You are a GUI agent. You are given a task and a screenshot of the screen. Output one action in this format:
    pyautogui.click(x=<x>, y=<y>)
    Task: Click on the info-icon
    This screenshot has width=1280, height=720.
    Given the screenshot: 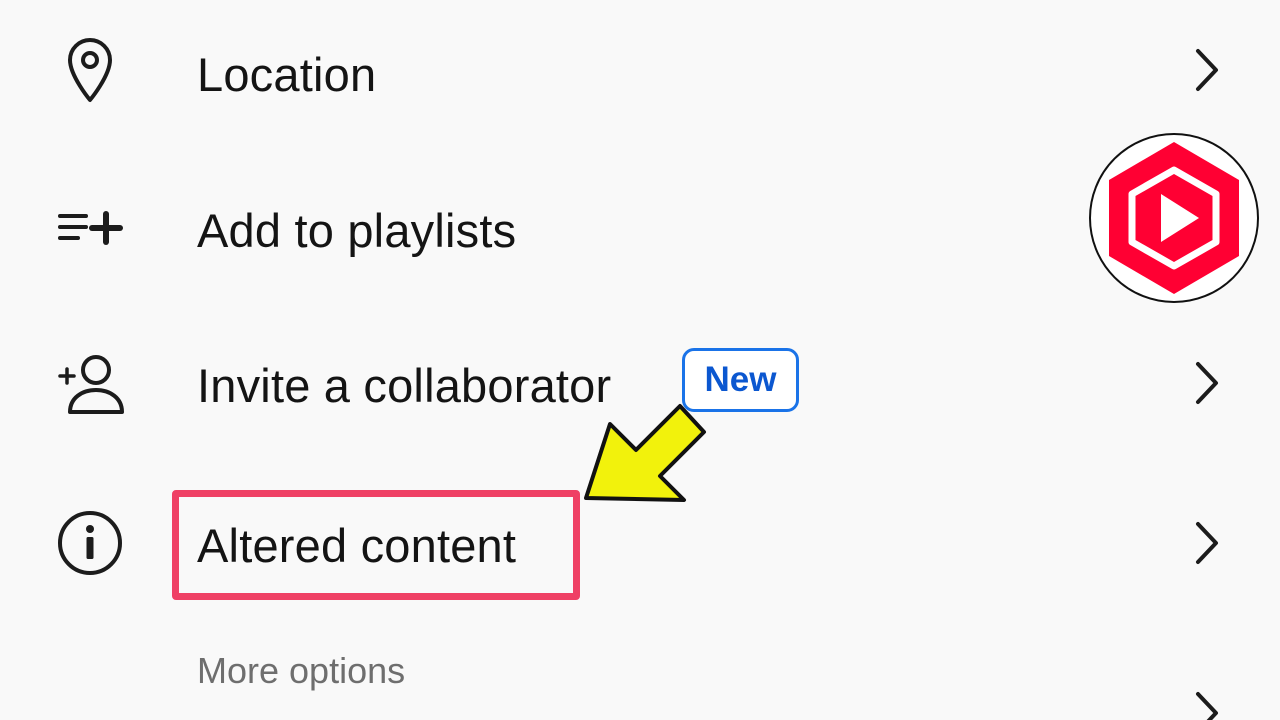 What is the action you would take?
    pyautogui.click(x=90, y=543)
    